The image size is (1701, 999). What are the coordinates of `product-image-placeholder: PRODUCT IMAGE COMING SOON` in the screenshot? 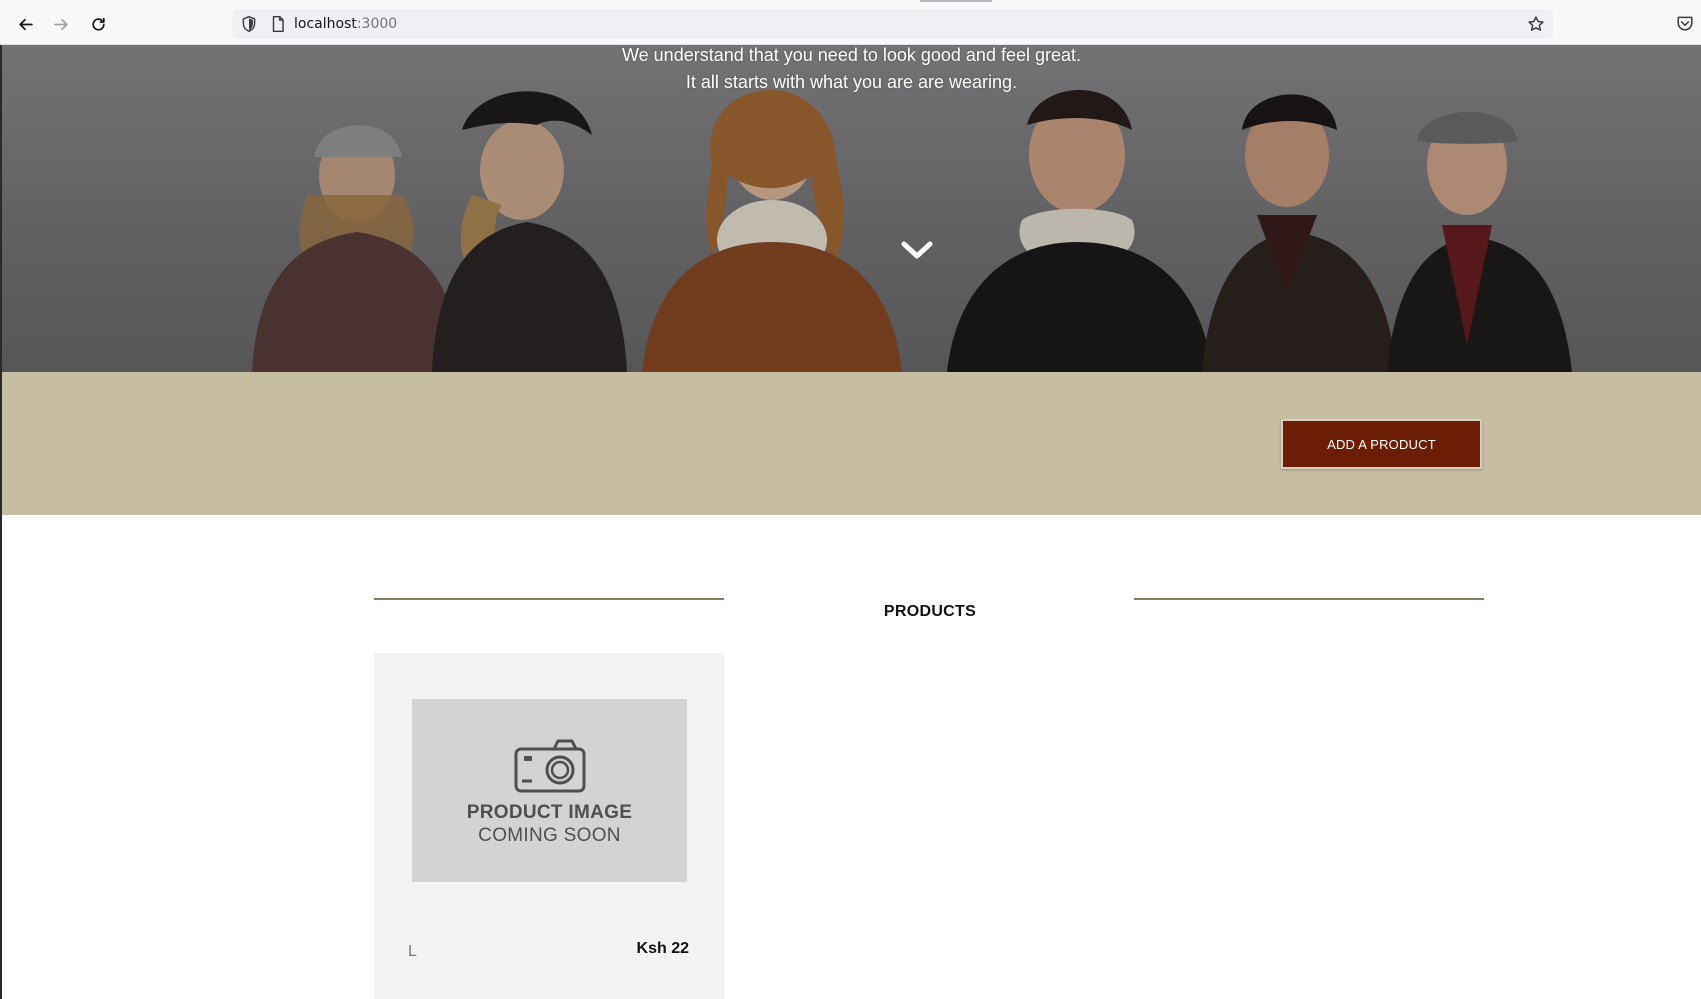 It's located at (549, 790).